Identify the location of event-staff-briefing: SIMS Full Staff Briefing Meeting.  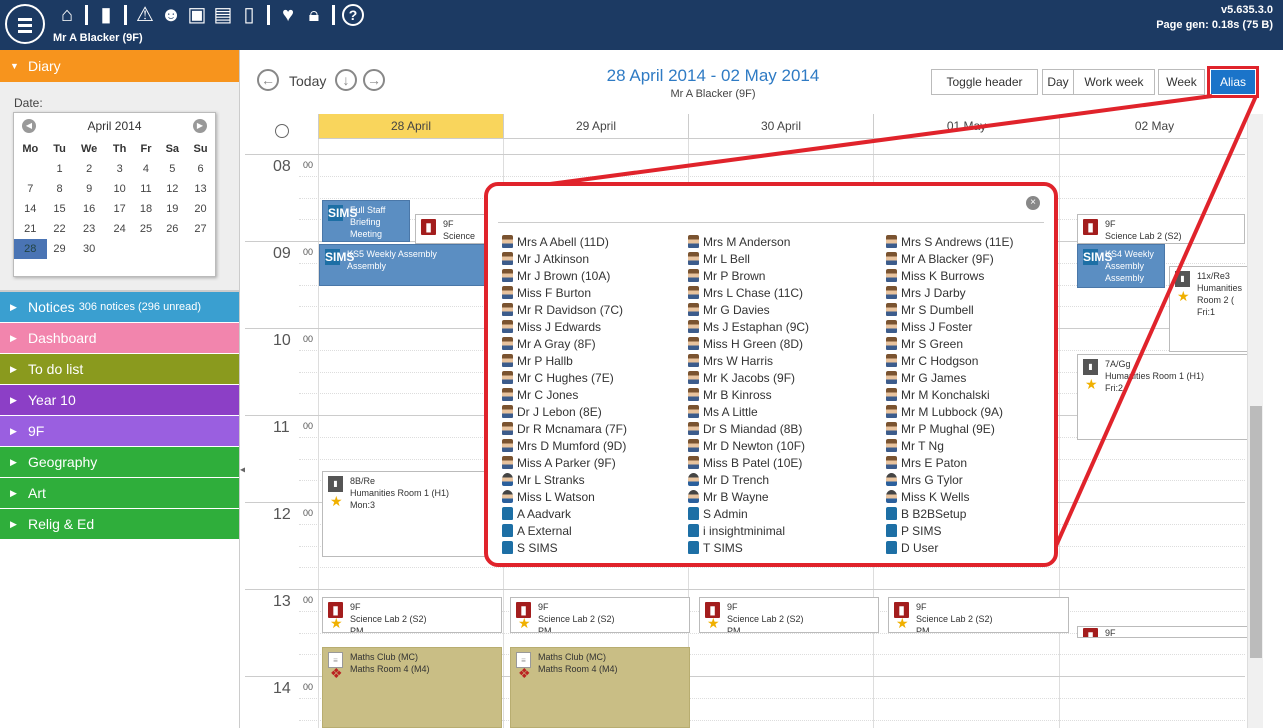
(366, 221).